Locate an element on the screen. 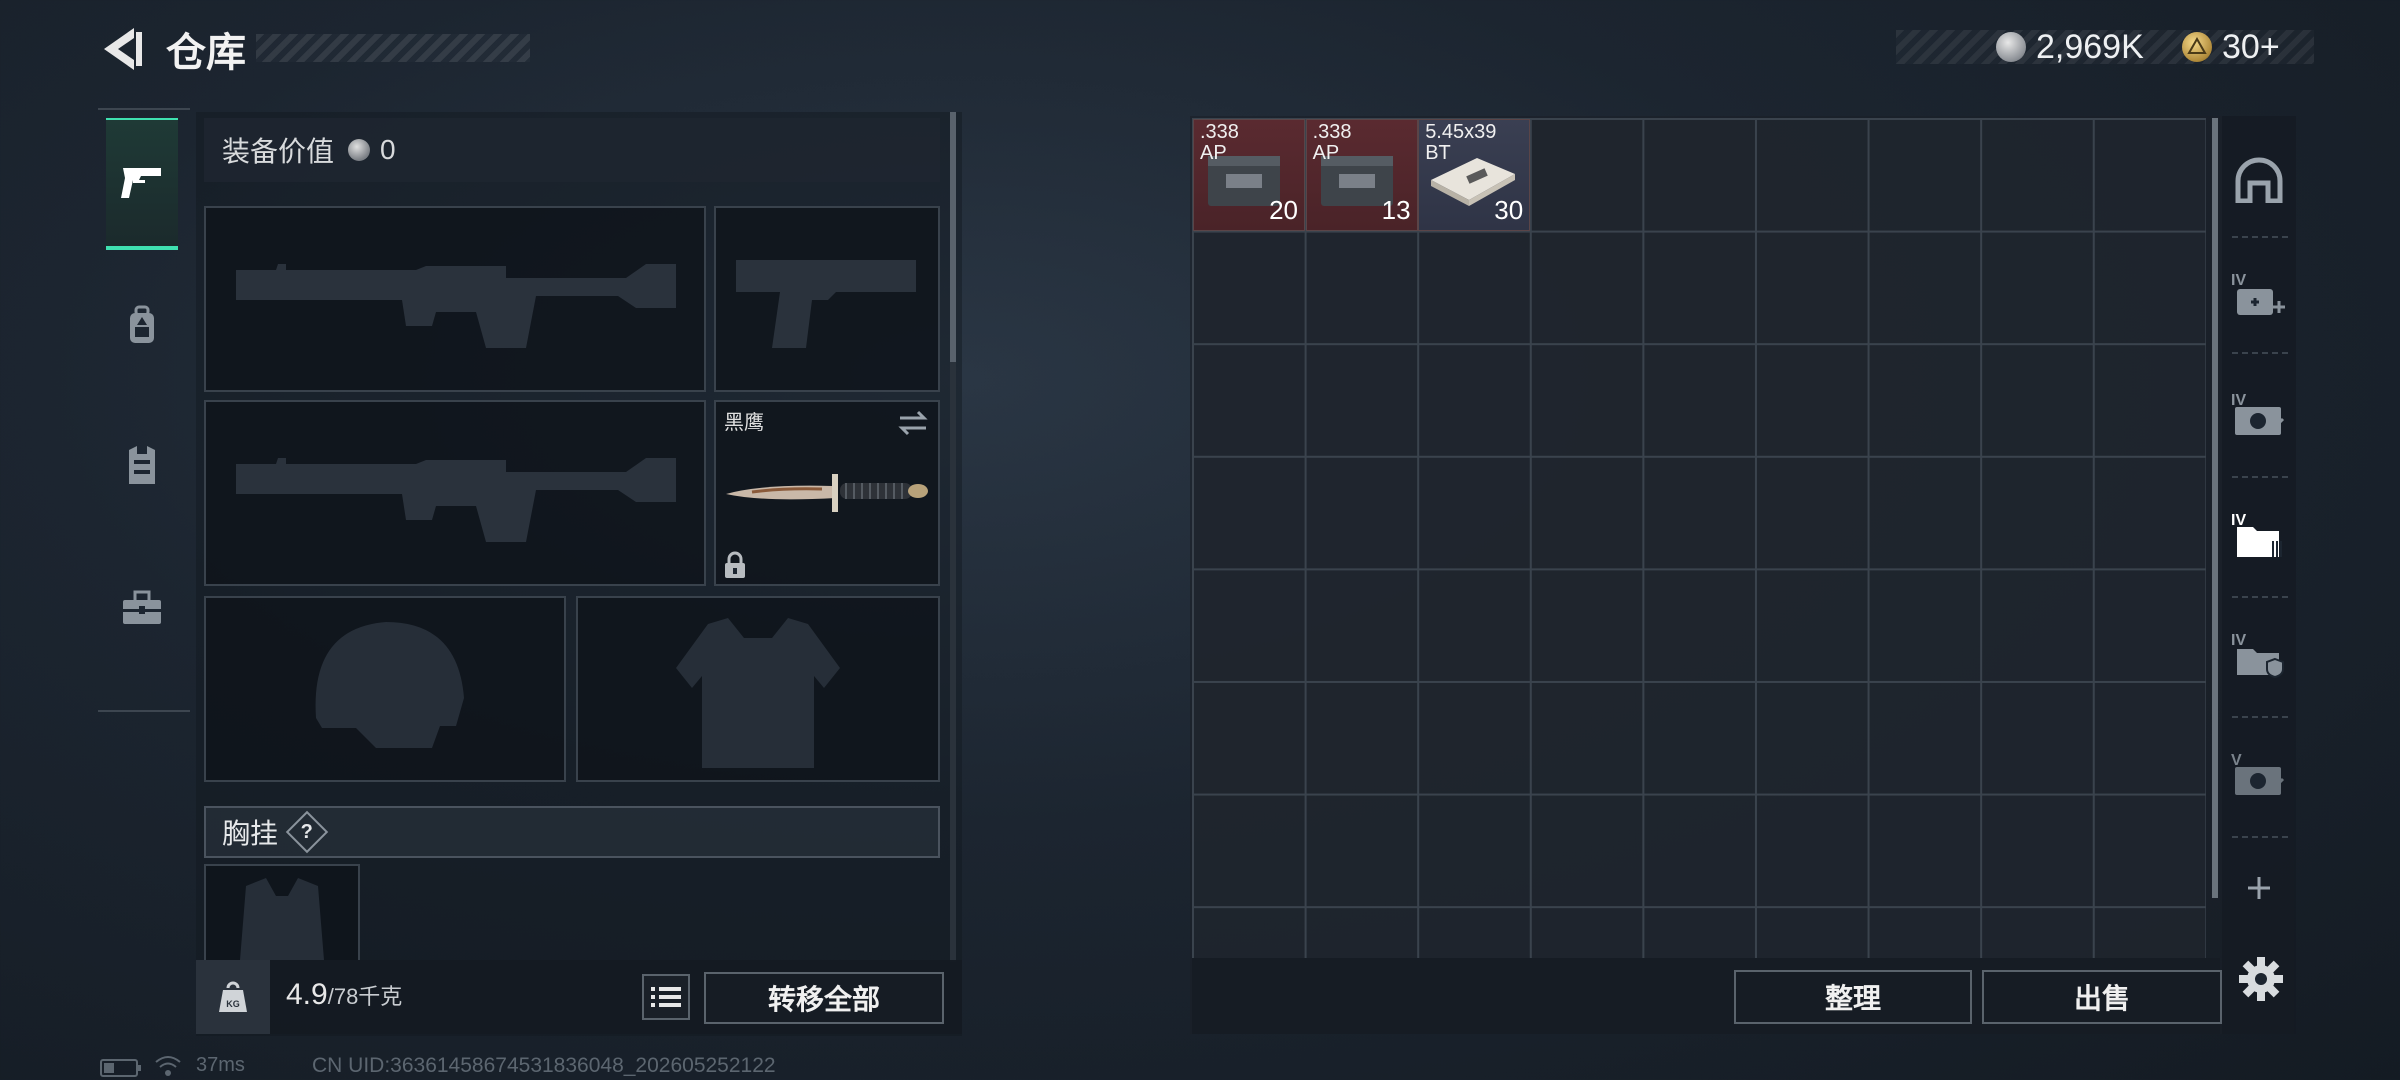 This screenshot has width=2400, height=1080. side-tab-ammo-container-v: V is located at coordinates (2259, 774).